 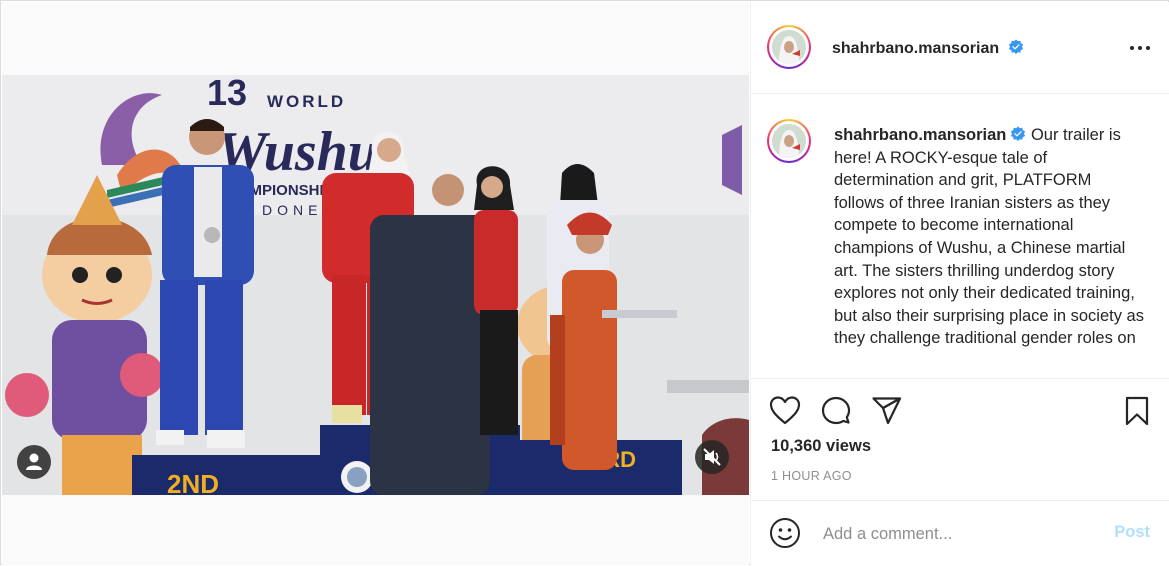 I want to click on comment-input, so click(x=958, y=534).